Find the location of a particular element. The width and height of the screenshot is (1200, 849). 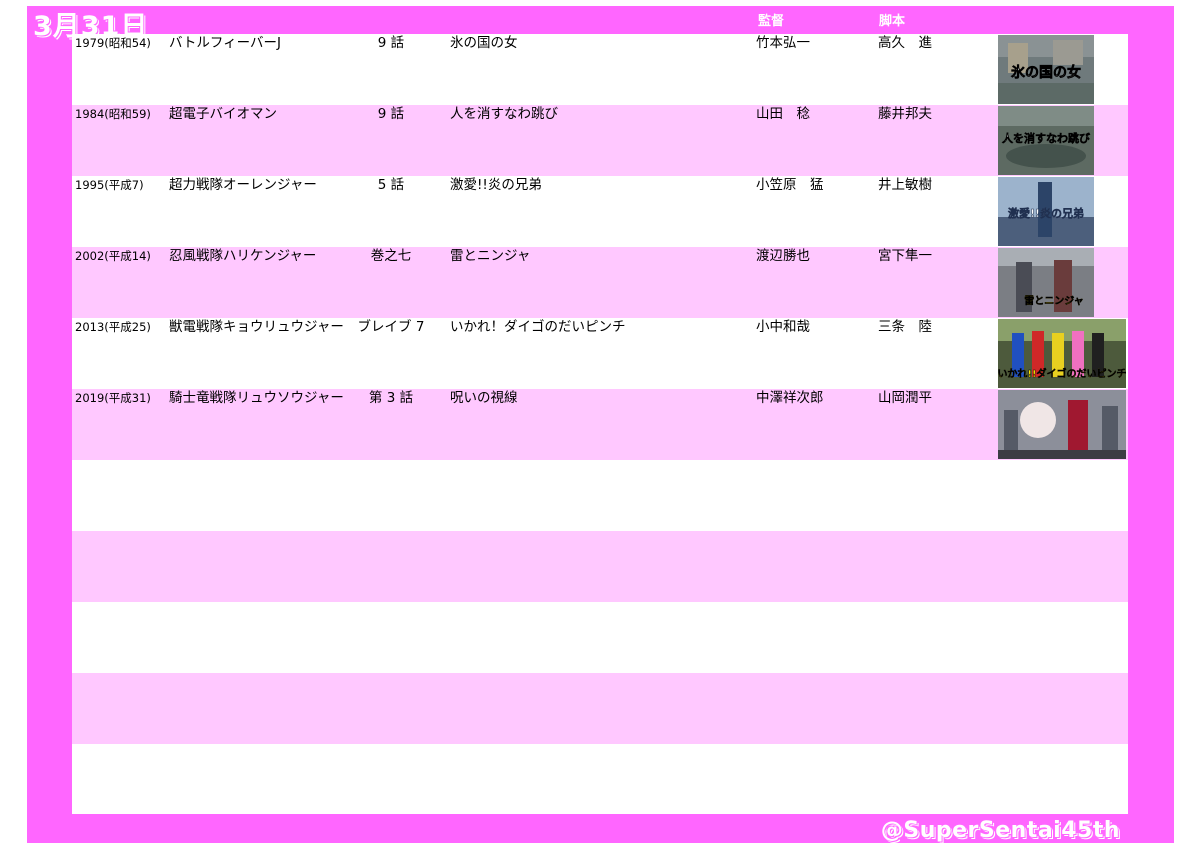

episode-cell: ブレイブ 7 is located at coordinates (391, 327).